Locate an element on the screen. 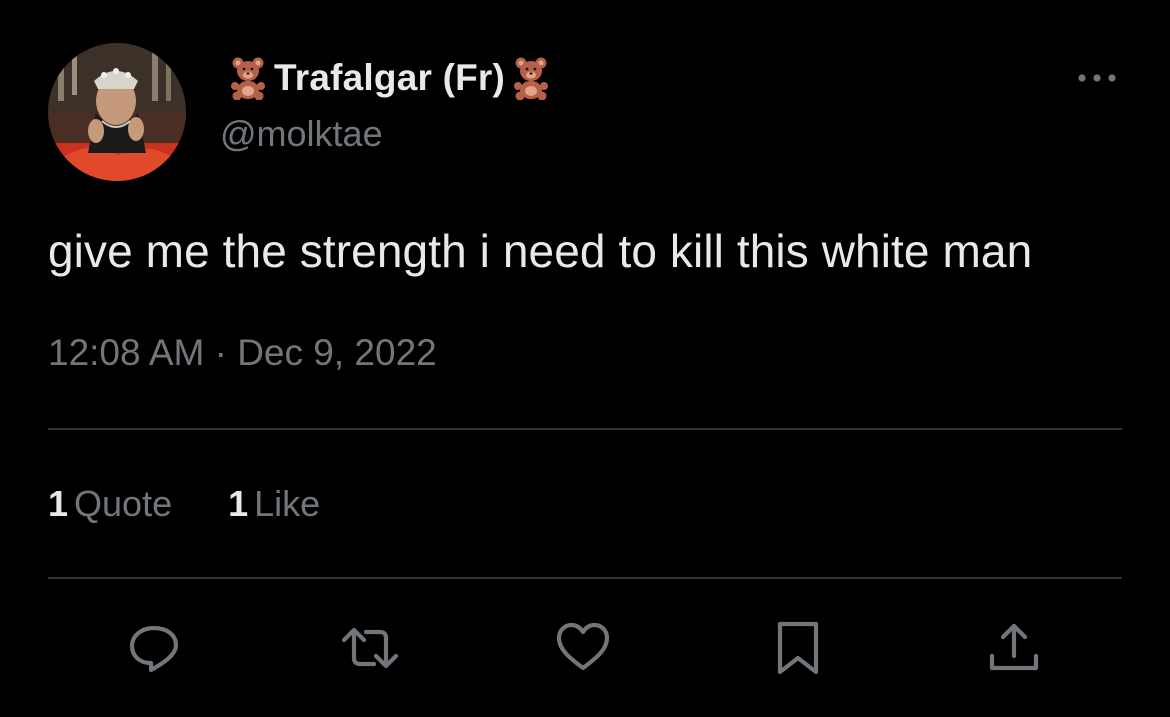 Image resolution: width=1170 pixels, height=717 pixels. reply-button is located at coordinates (154, 648).